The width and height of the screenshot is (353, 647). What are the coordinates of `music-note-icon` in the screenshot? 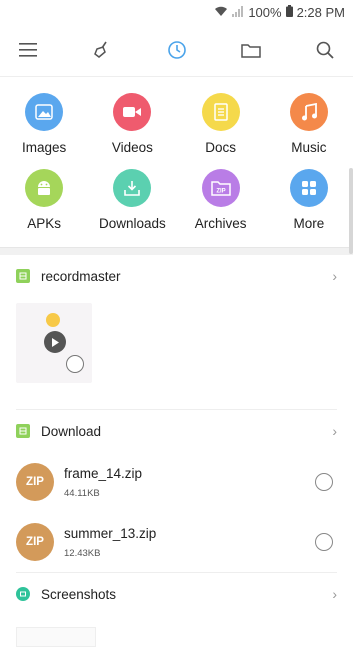 It's located at (308, 112).